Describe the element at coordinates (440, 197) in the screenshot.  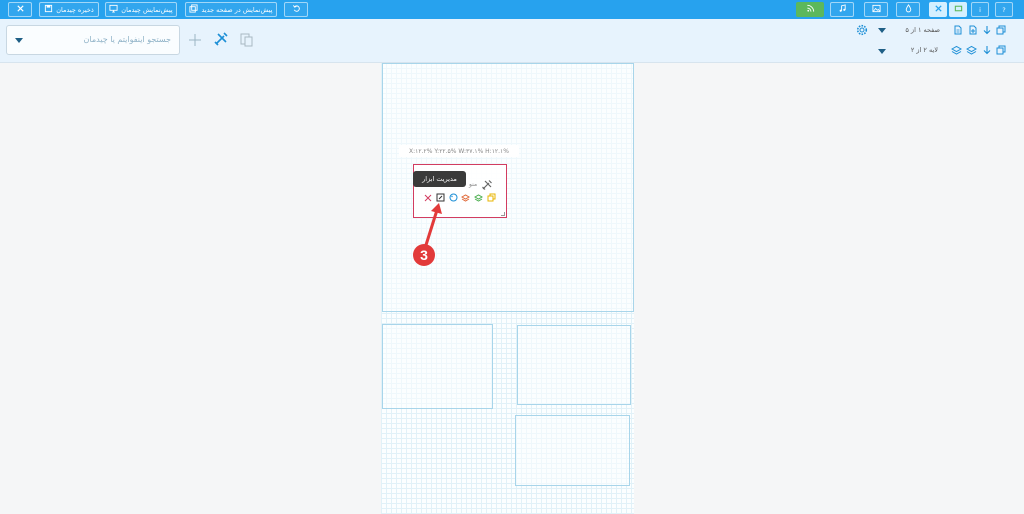
I see `edit-icon` at that location.